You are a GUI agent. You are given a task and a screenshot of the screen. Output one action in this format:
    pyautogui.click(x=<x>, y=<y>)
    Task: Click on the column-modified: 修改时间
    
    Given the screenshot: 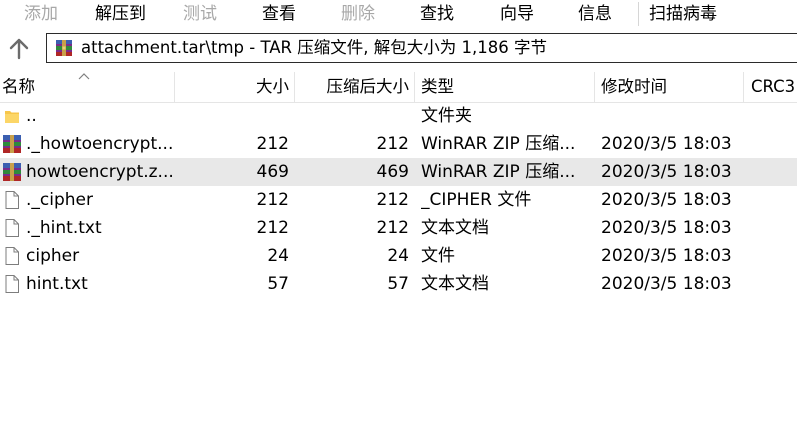 What is the action you would take?
    pyautogui.click(x=671, y=87)
    